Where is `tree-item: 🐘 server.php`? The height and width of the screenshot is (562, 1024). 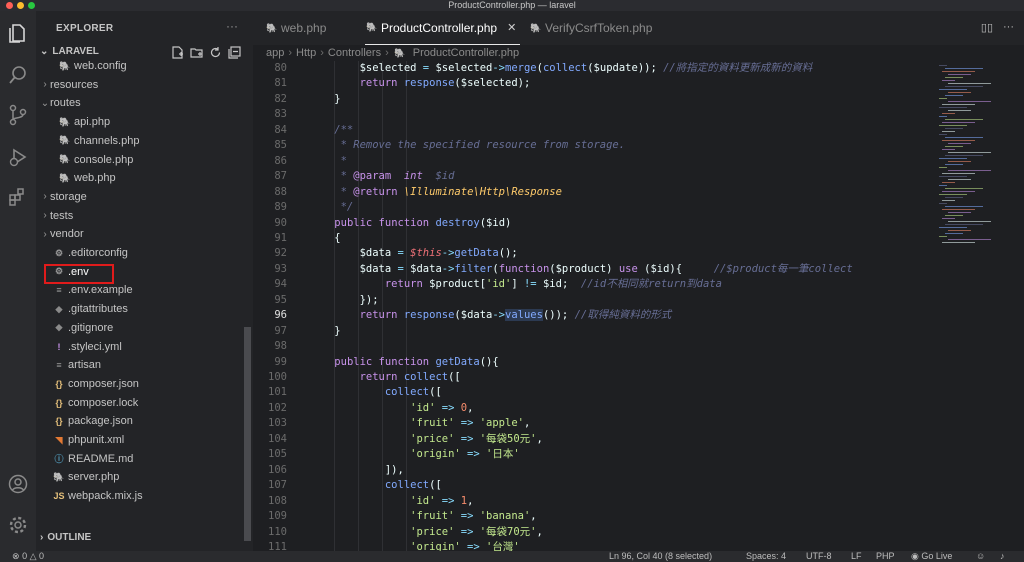 tree-item: 🐘 server.php is located at coordinates (85, 477).